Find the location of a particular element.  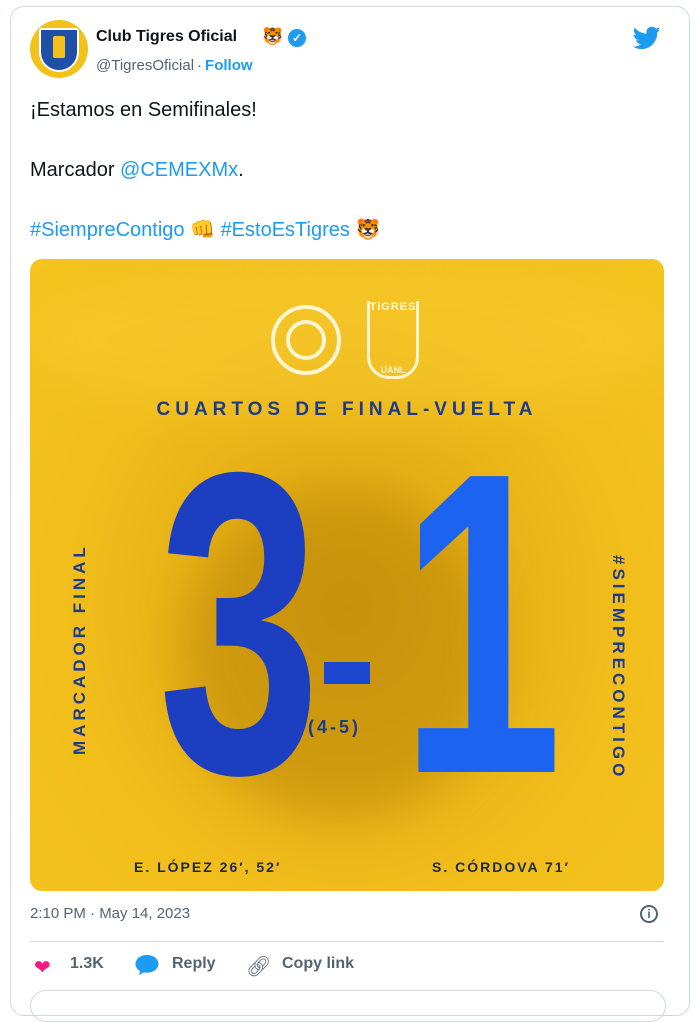

tweet-hashtags: #SiempreContigo 👊 #EstoEsTigres 🐯 is located at coordinates (205, 229).